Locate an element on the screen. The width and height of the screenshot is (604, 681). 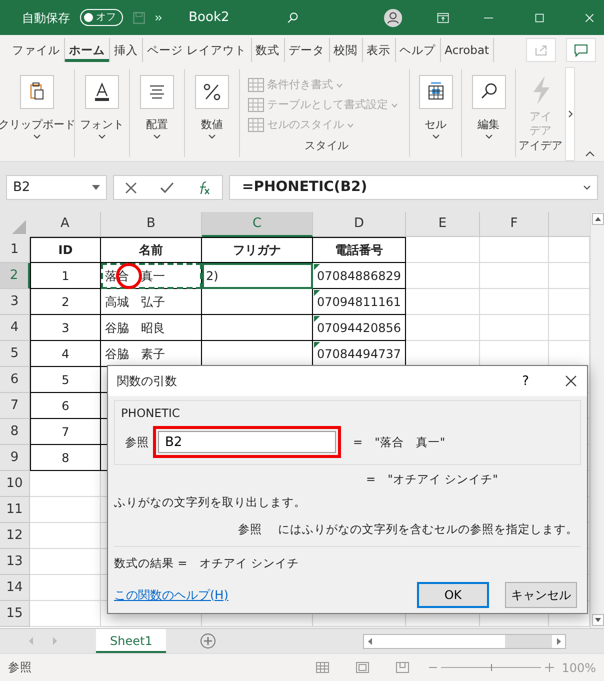
table-cell: 高城 弘子 is located at coordinates (151, 302).